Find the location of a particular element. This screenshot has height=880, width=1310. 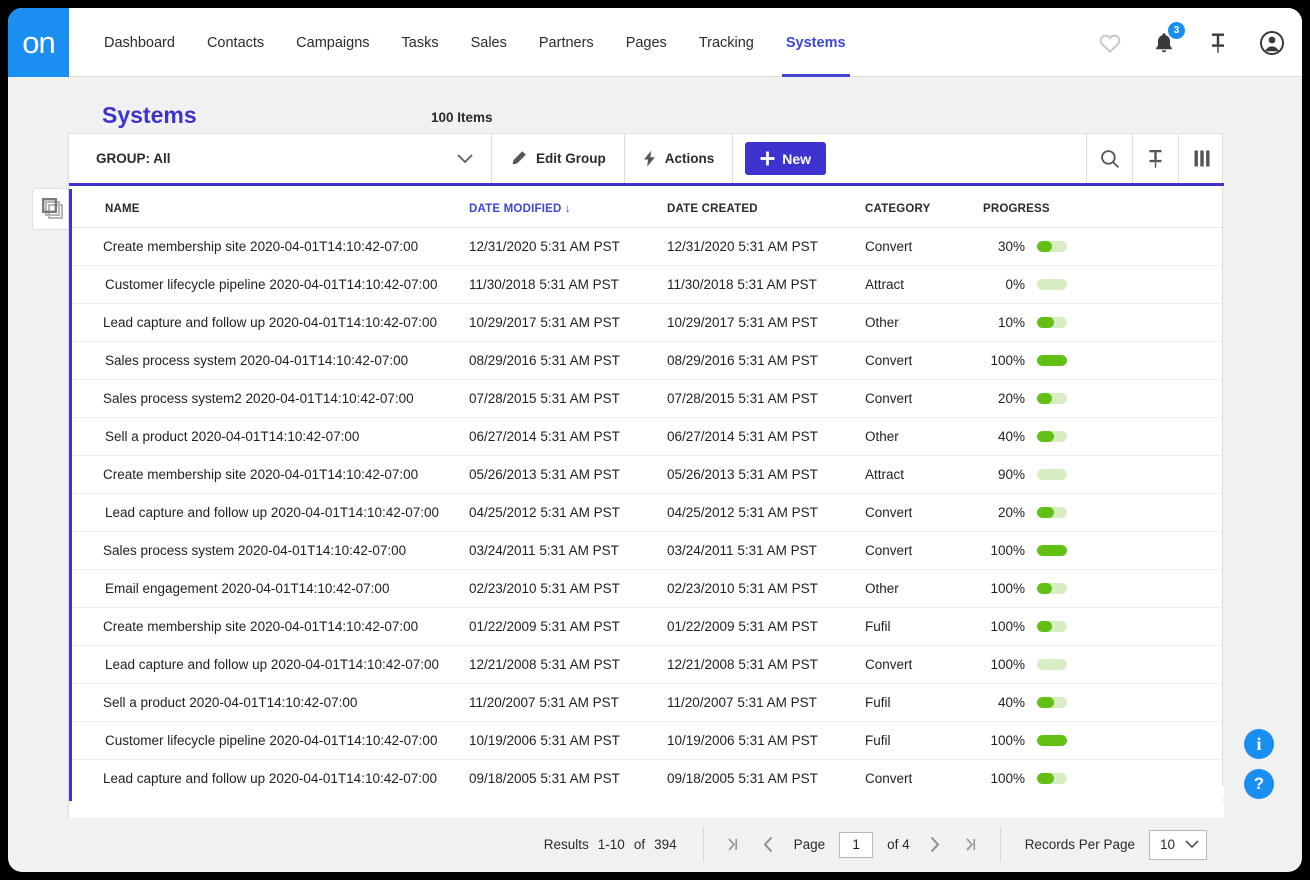

results-label: Results is located at coordinates (566, 844).